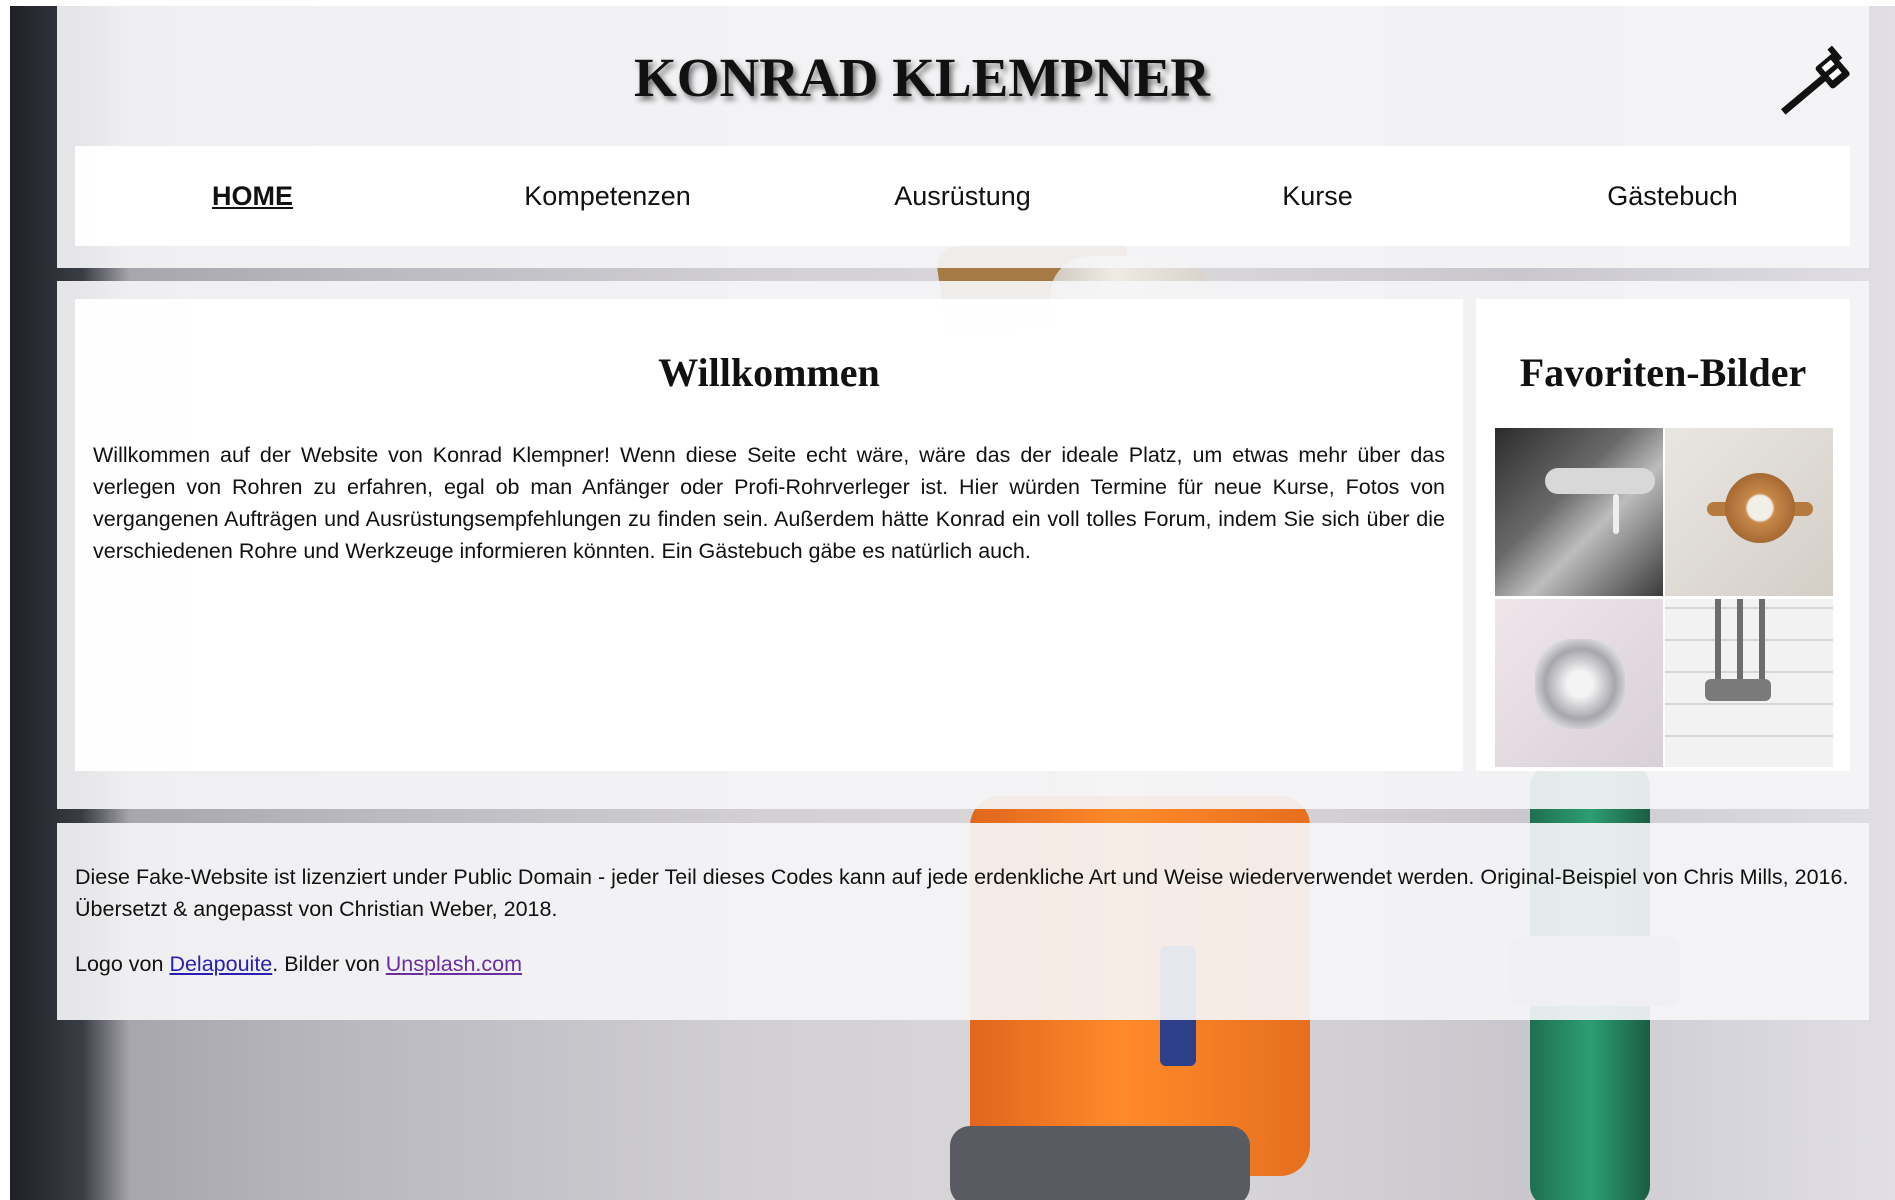 The width and height of the screenshot is (1895, 1200). What do you see at coordinates (922, 77) in the screenshot?
I see `site-title: KONRAD KLEMPNER` at bounding box center [922, 77].